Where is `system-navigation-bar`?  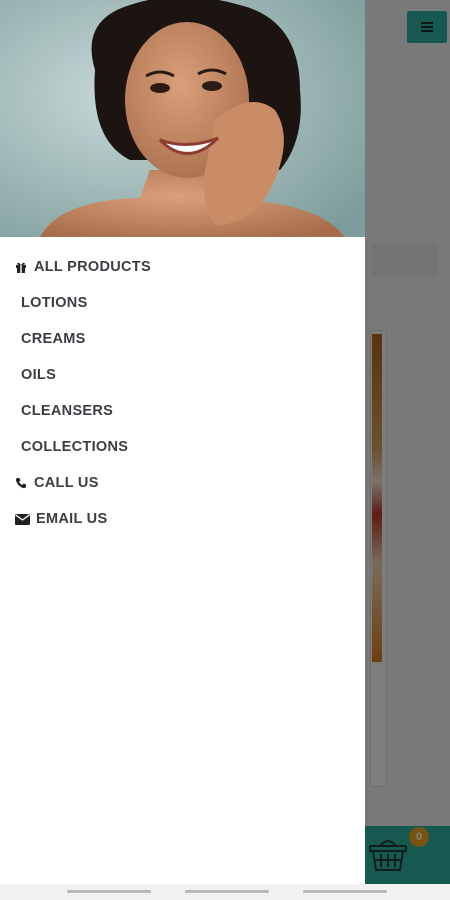 system-navigation-bar is located at coordinates (225, 892).